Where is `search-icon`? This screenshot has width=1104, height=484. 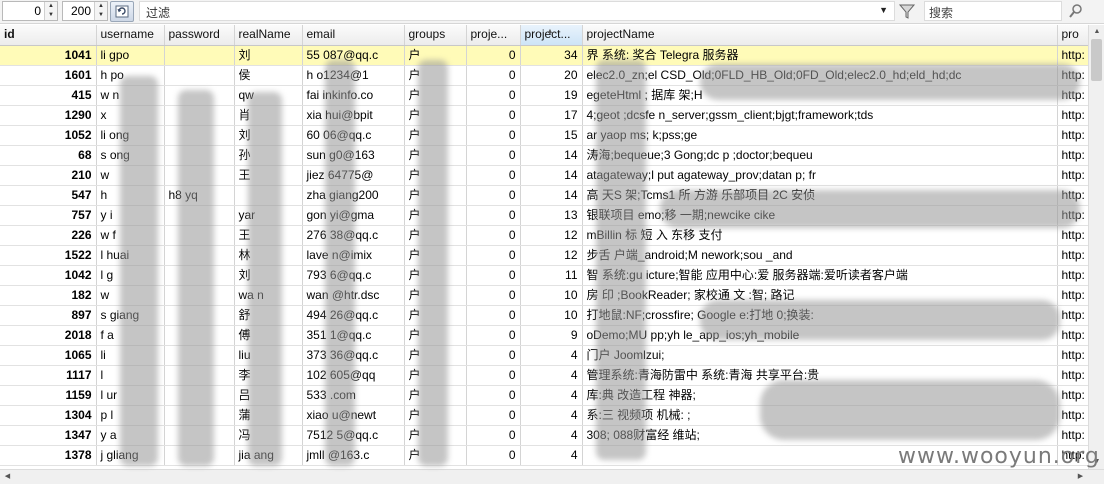
search-icon is located at coordinates (1076, 11).